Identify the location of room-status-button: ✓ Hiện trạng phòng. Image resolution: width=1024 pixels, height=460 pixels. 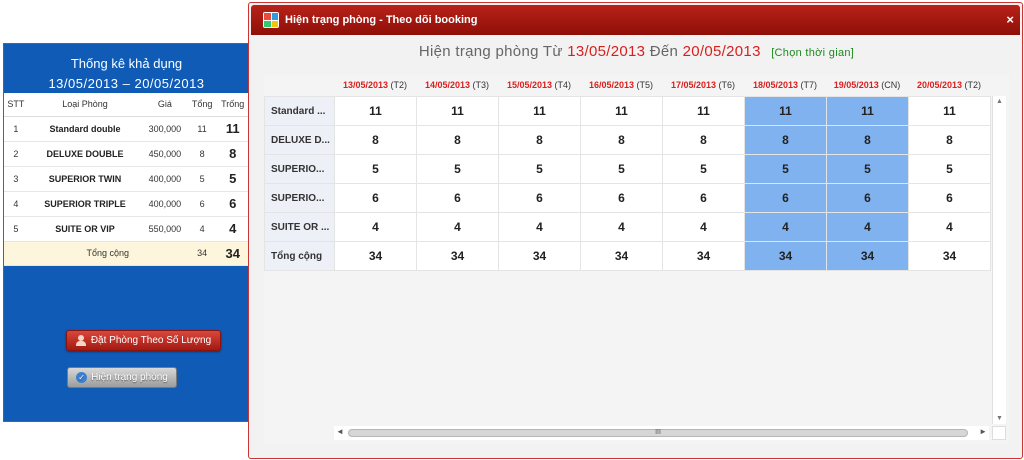
(122, 377).